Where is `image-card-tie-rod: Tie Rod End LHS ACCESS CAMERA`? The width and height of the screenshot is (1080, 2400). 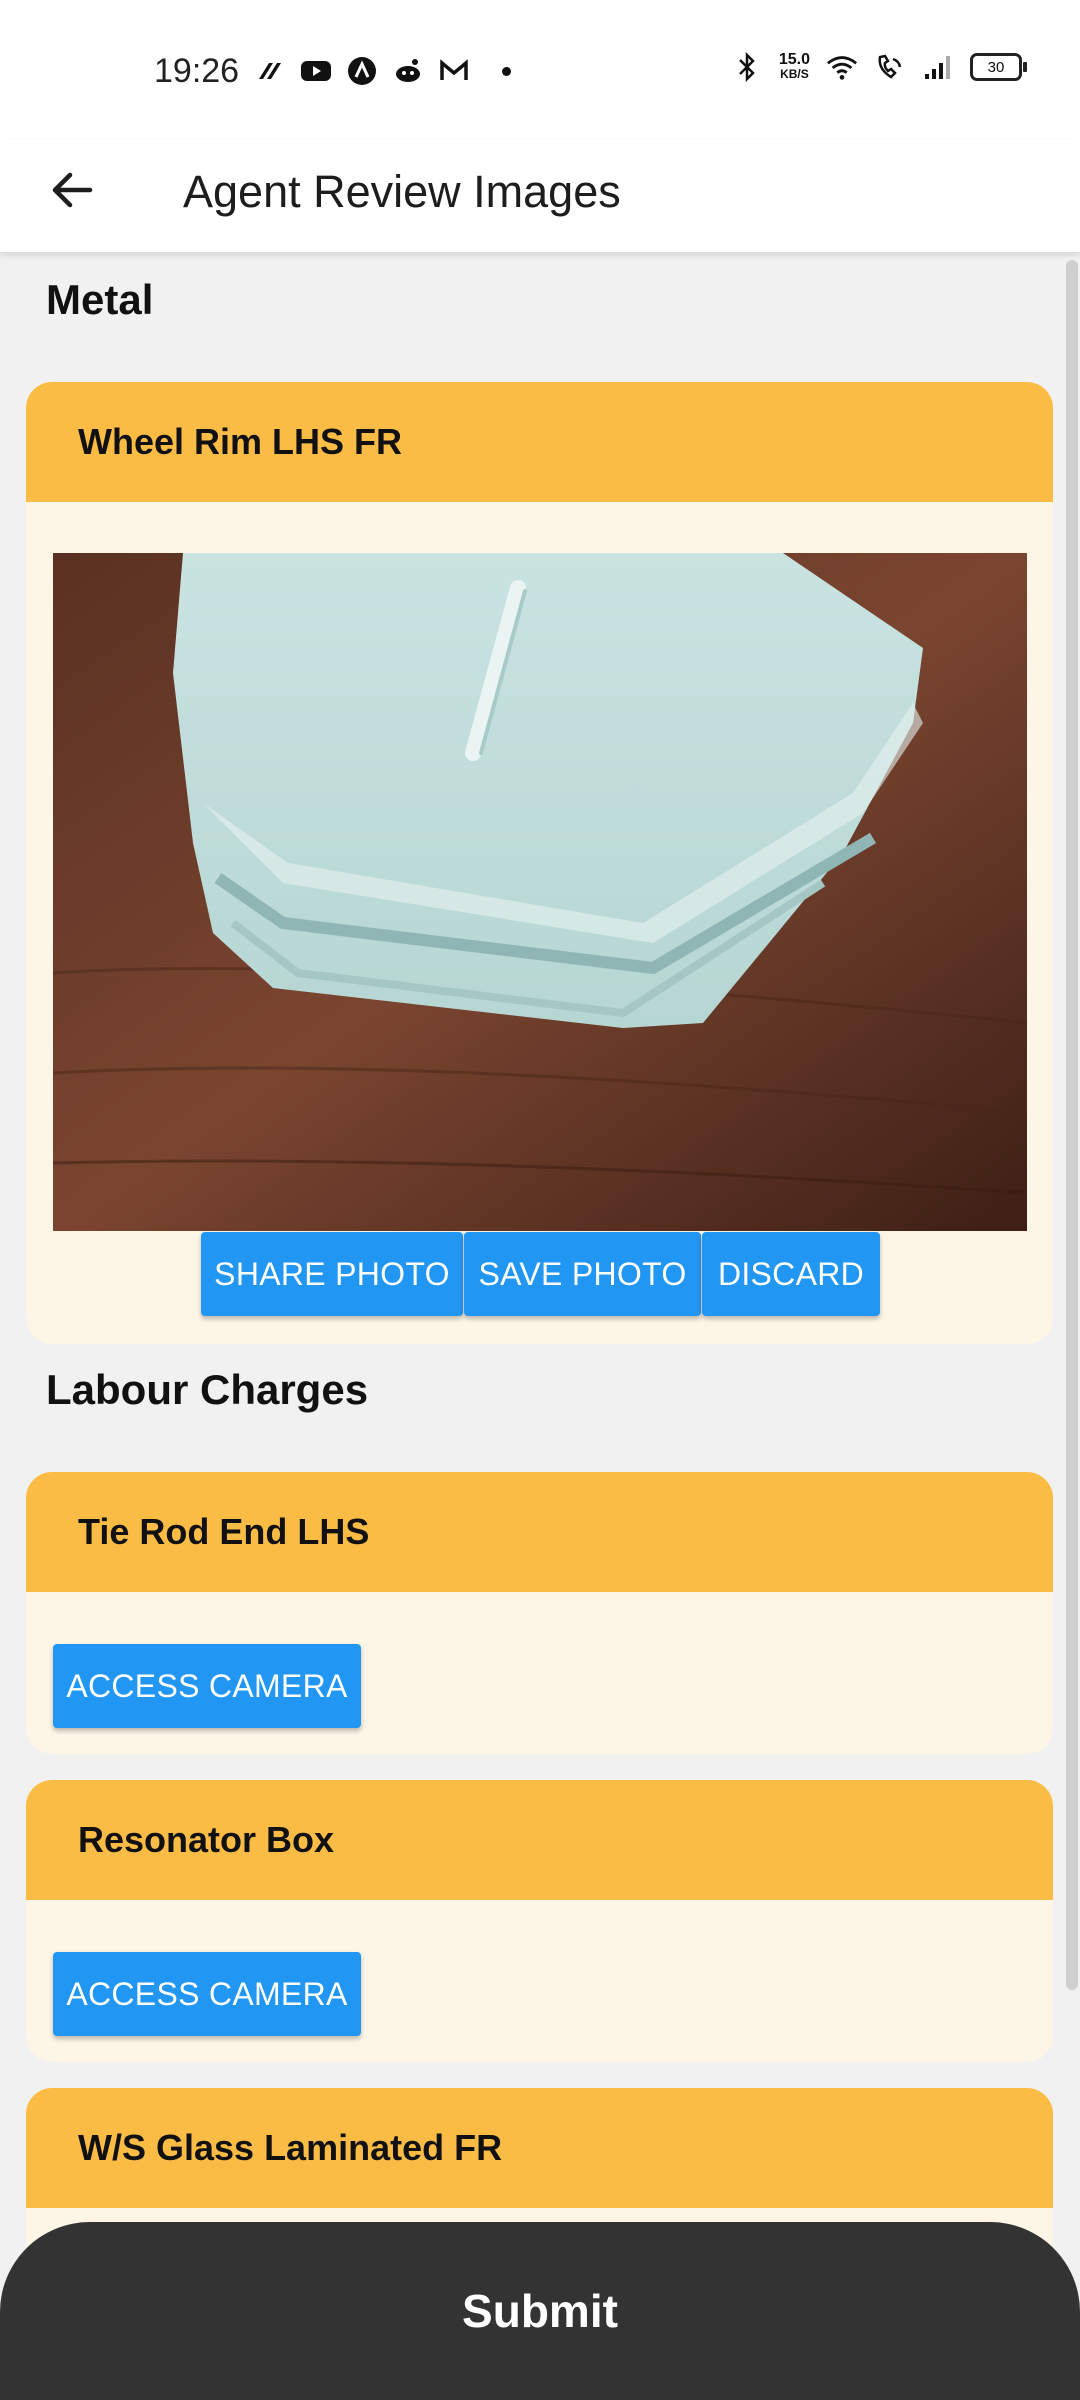 image-card-tie-rod: Tie Rod End LHS ACCESS CAMERA is located at coordinates (539, 1613).